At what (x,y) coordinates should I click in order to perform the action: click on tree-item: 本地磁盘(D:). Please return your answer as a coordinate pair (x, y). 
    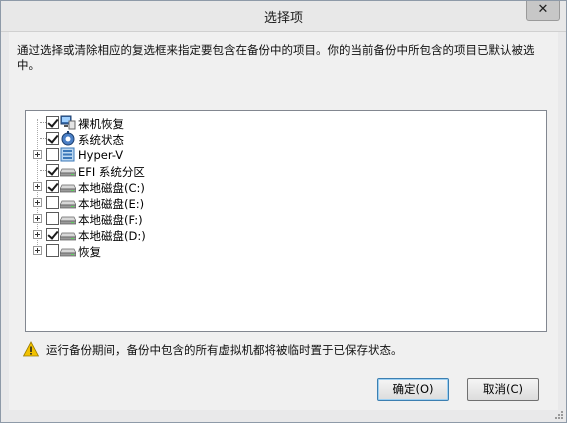
    Looking at the image, I should click on (176, 235).